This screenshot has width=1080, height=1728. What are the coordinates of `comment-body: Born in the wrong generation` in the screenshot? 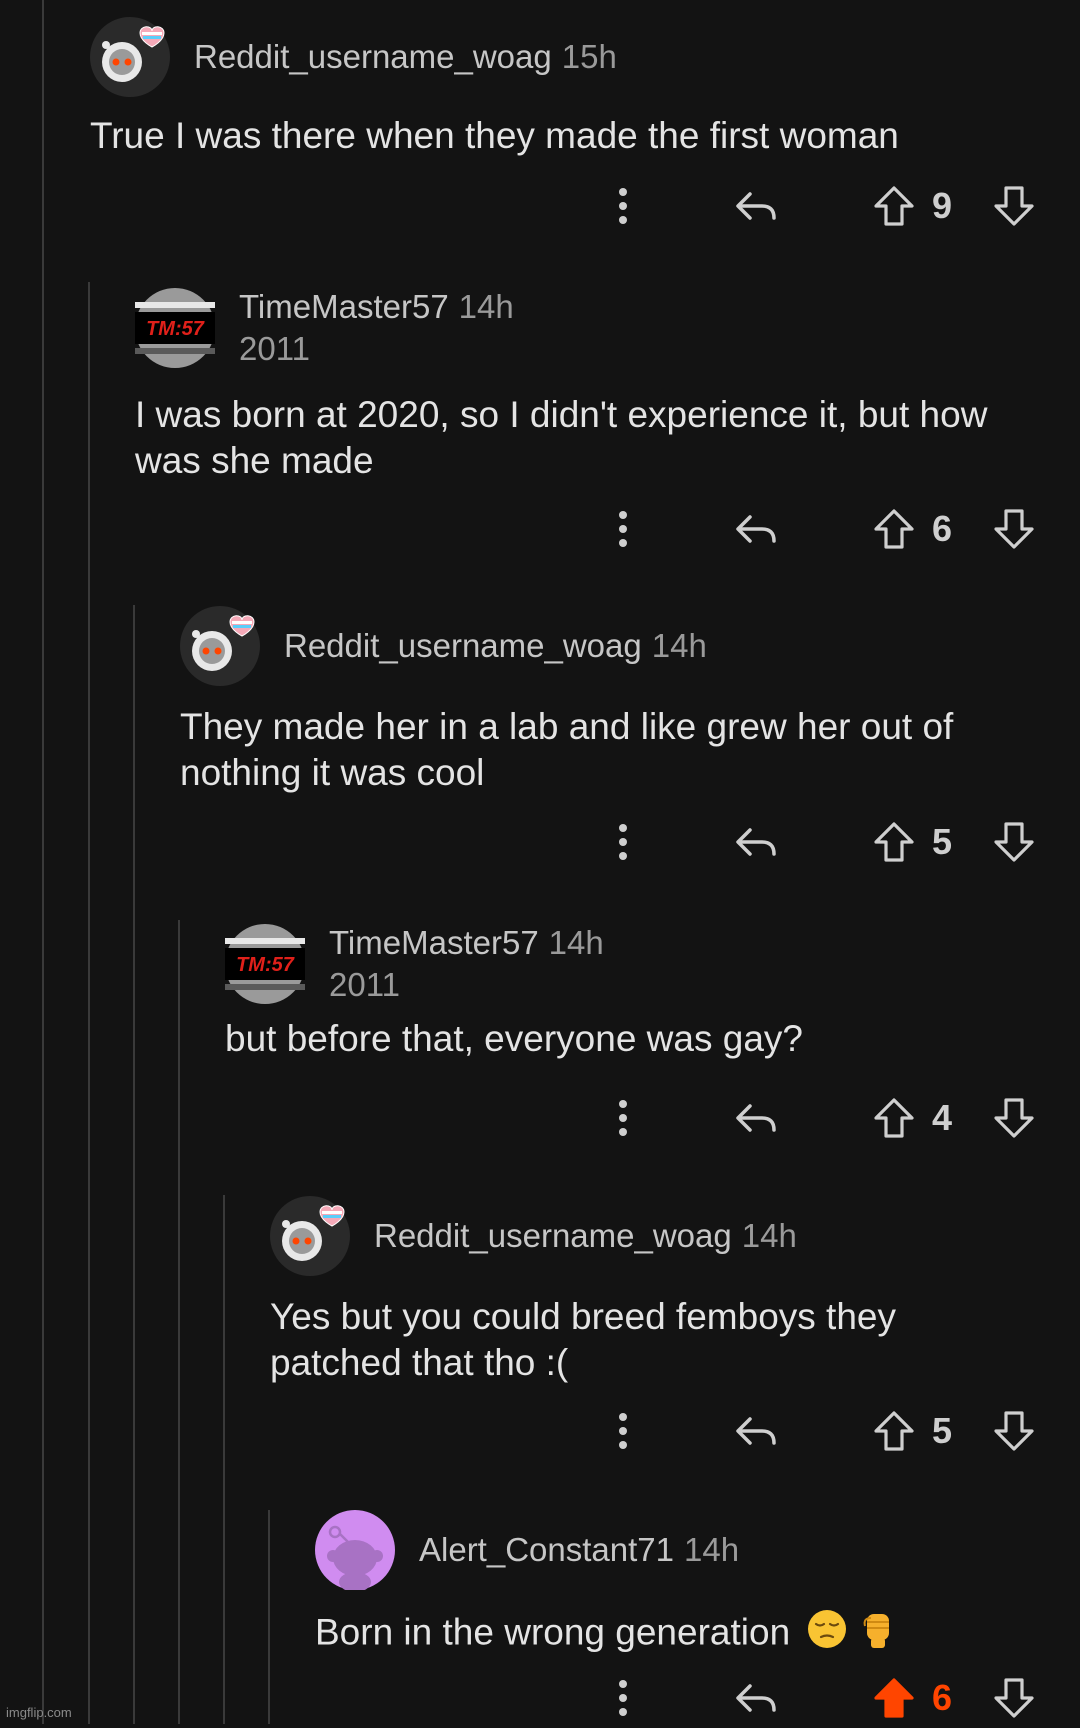 It's located at (697, 1634).